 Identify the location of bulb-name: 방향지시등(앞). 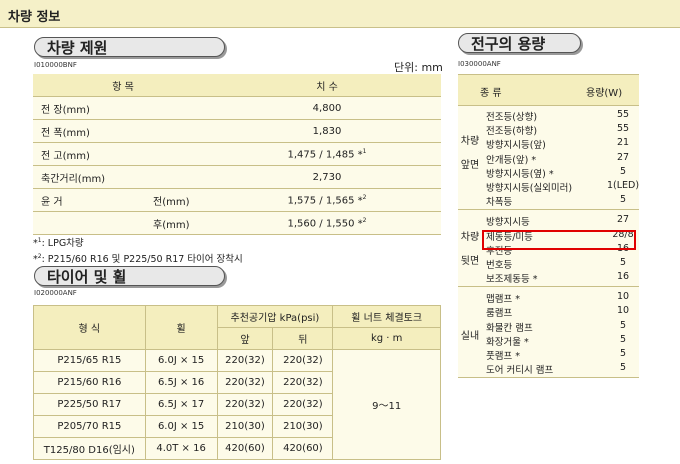
(516, 146).